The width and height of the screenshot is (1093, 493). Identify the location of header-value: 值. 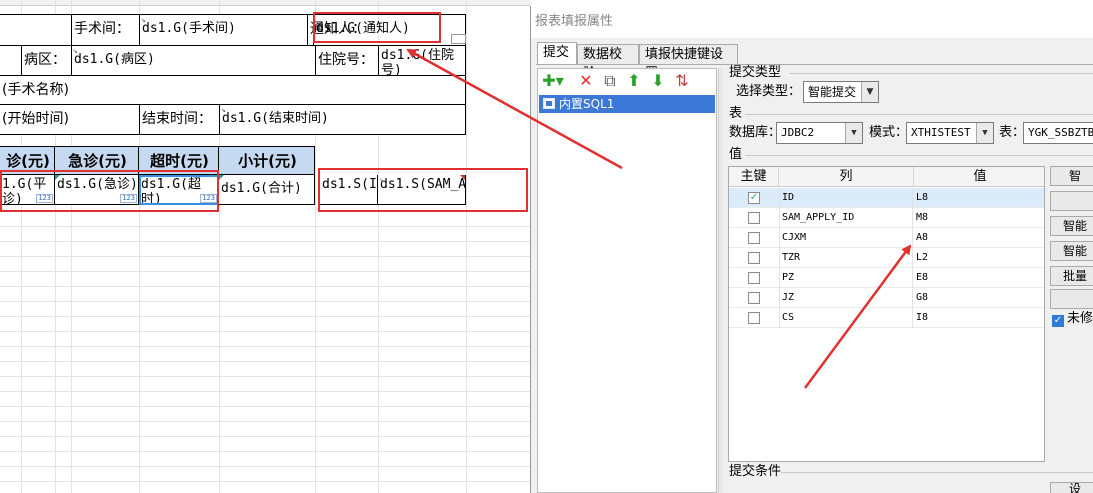
(979, 177).